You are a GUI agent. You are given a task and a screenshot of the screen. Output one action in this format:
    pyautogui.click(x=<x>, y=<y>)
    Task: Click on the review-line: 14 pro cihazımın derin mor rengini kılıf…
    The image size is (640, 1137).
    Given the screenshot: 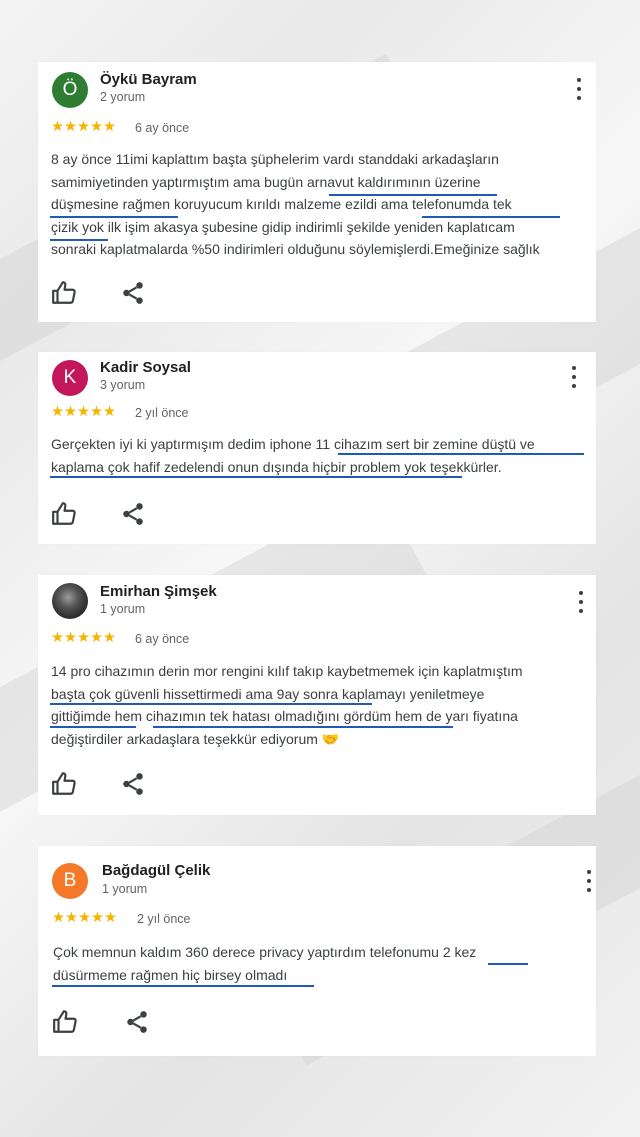 What is the action you would take?
    pyautogui.click(x=287, y=671)
    